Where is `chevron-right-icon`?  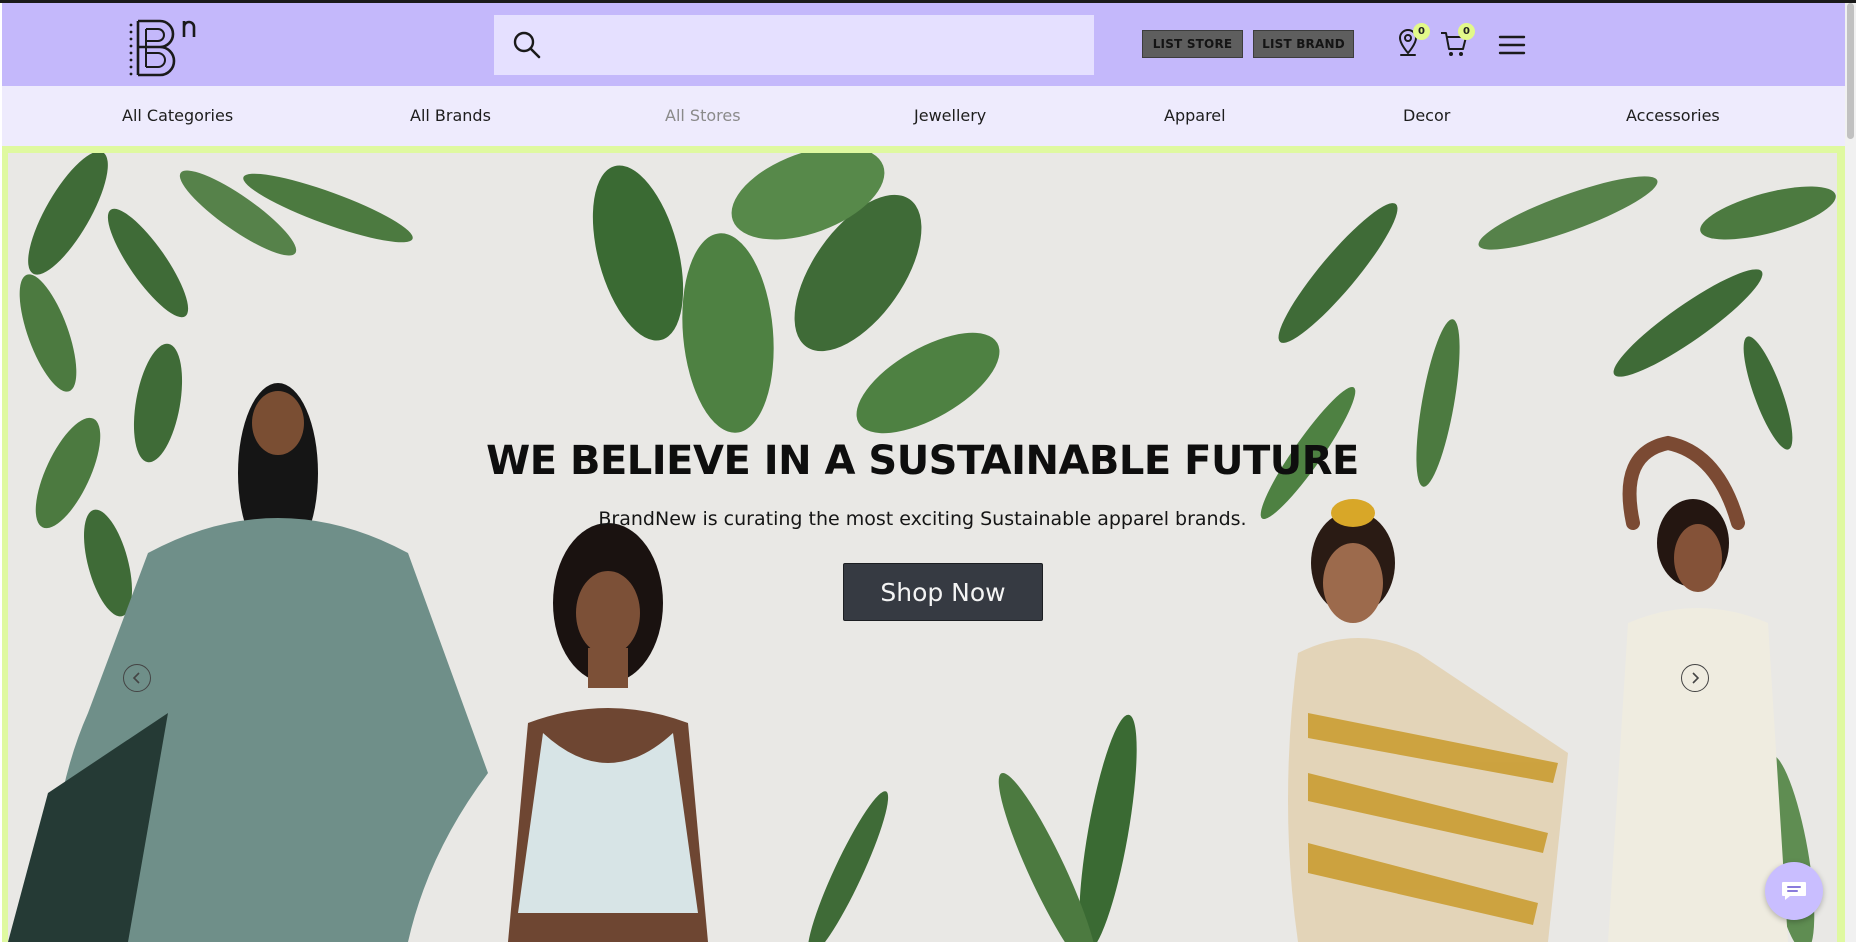 chevron-right-icon is located at coordinates (1696, 678).